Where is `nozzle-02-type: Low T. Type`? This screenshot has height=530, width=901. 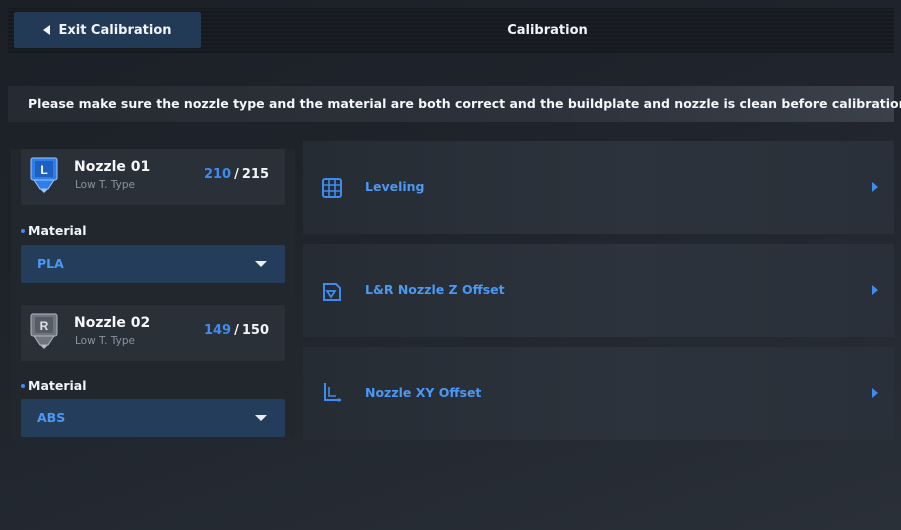 nozzle-02-type: Low T. Type is located at coordinates (105, 341).